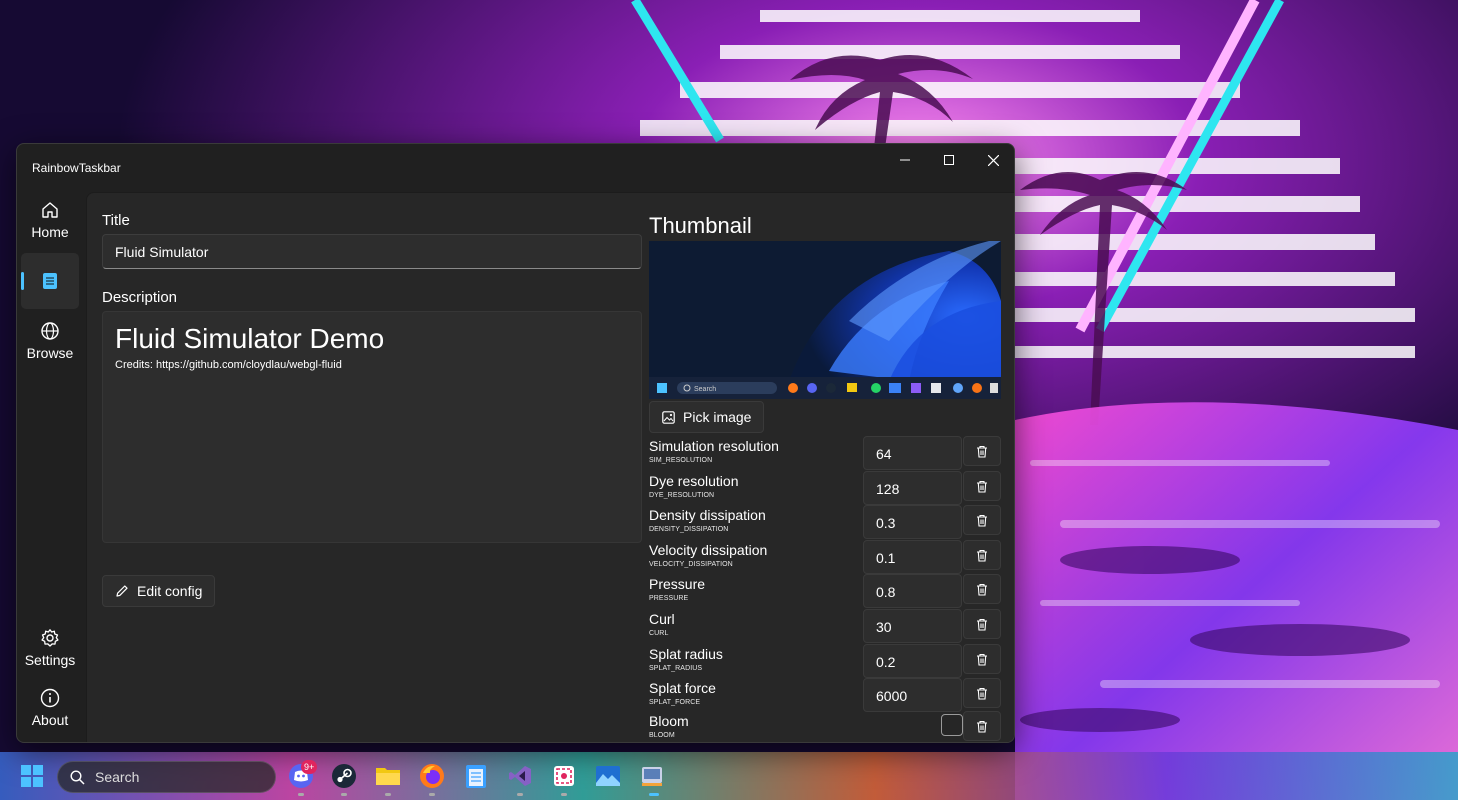 The height and width of the screenshot is (800, 1458). I want to click on image-icon, so click(668, 417).